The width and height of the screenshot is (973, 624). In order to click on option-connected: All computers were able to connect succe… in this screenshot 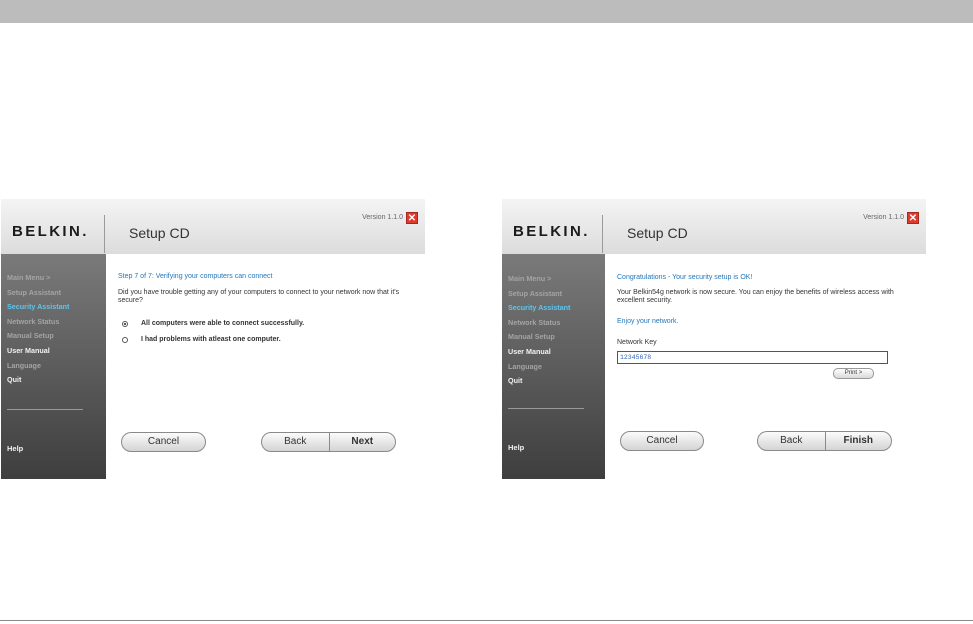, I will do `click(213, 323)`.